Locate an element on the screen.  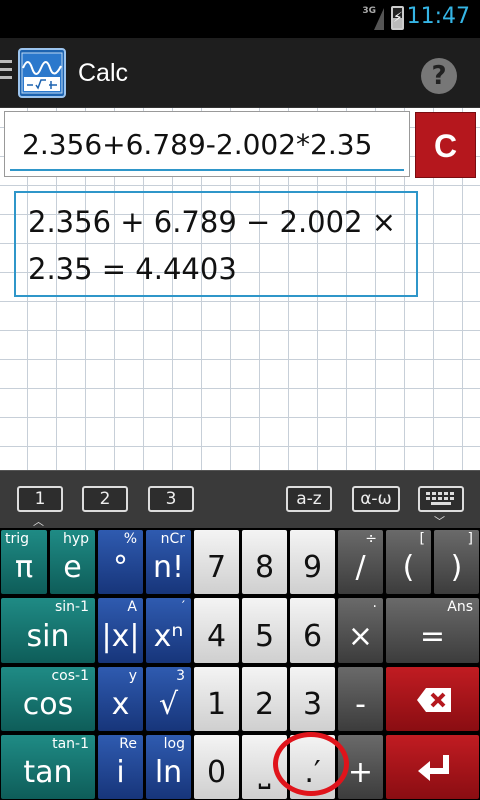
key-sqrt: 3 √ is located at coordinates (168, 699).